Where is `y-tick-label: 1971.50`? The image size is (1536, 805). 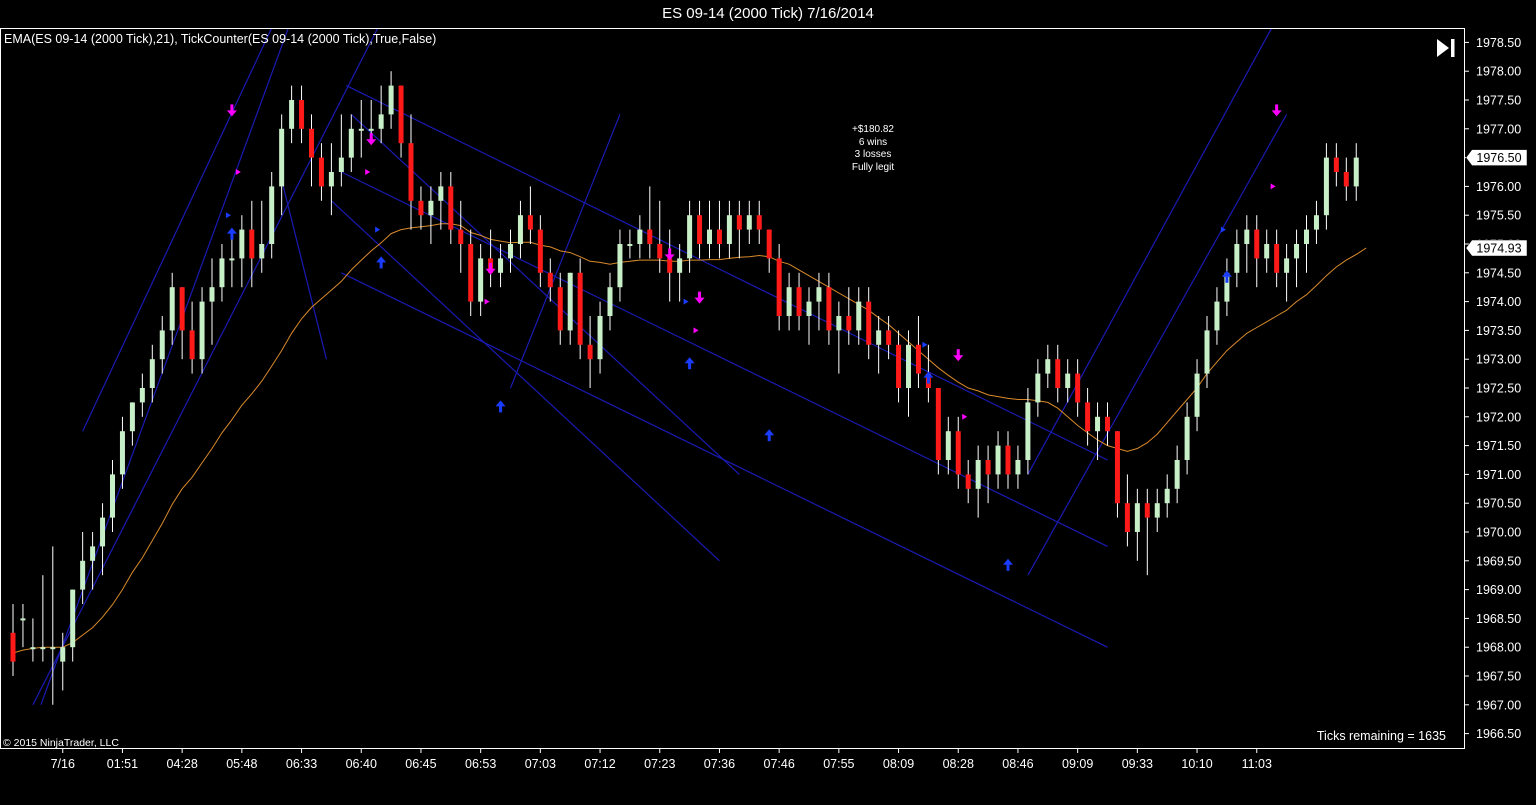
y-tick-label: 1971.50 is located at coordinates (1498, 446).